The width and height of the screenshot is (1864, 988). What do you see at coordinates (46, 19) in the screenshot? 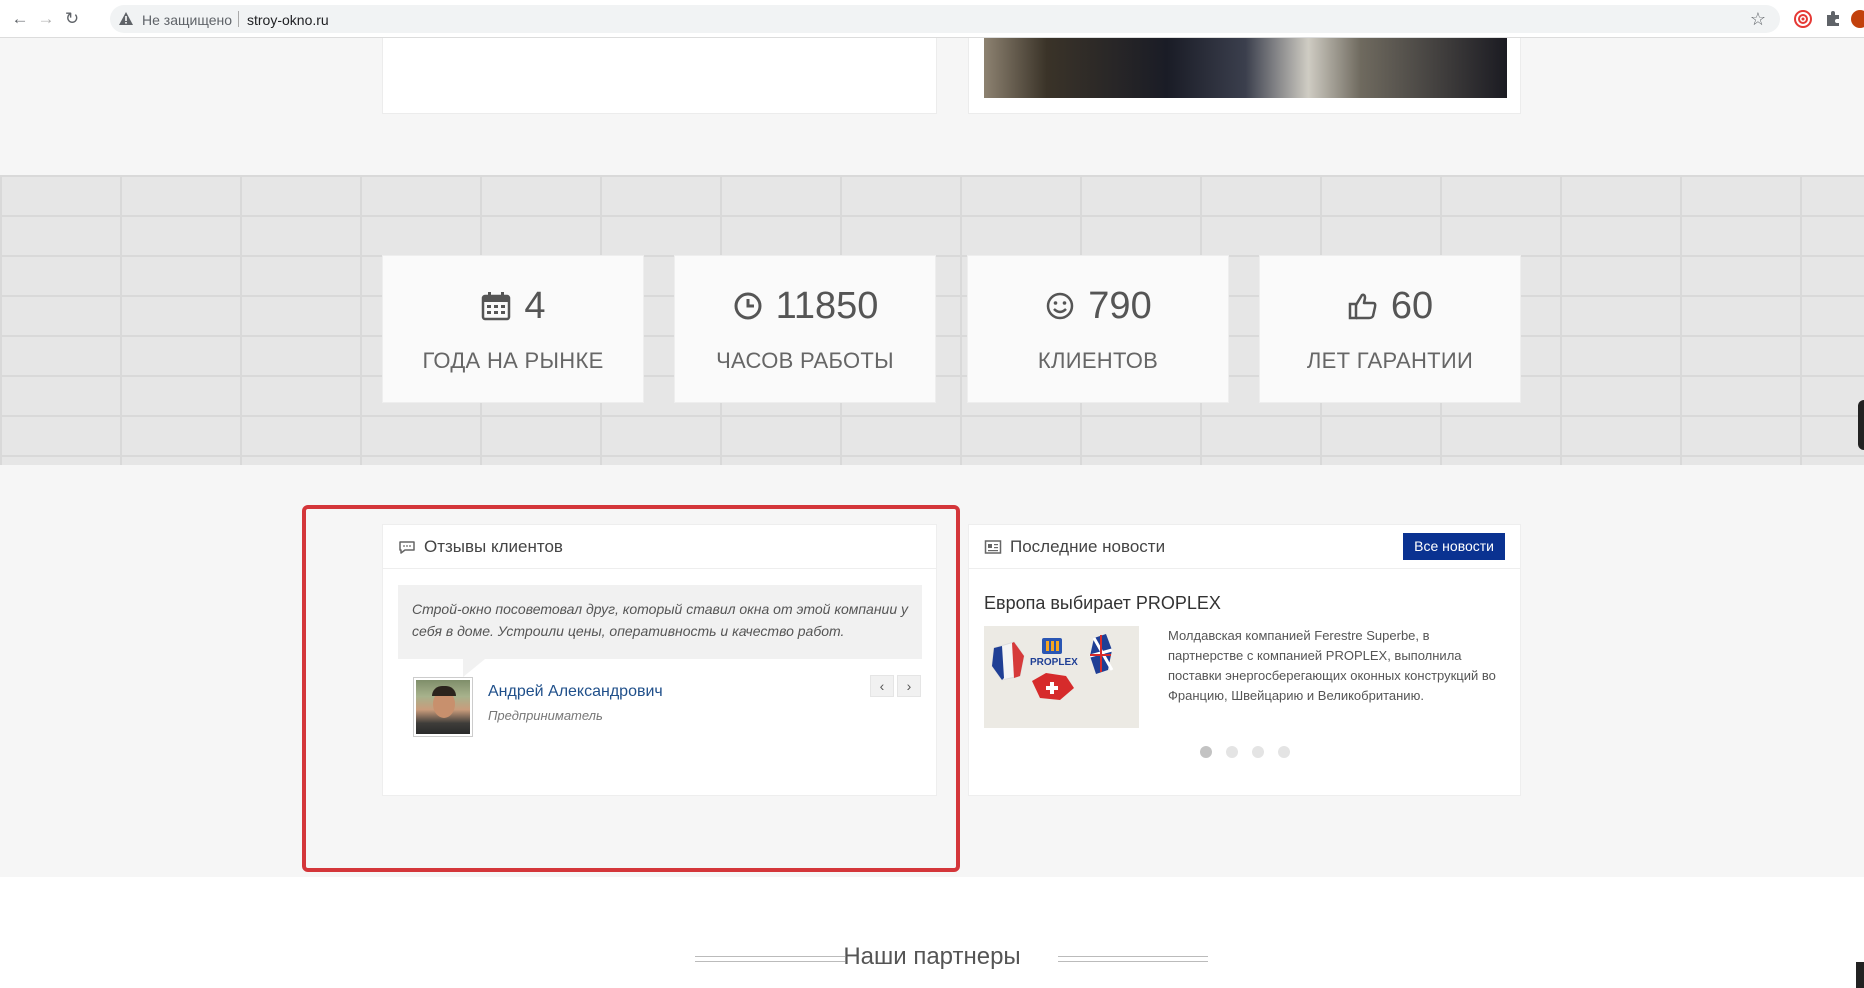
I see `forward-icon: →` at bounding box center [46, 19].